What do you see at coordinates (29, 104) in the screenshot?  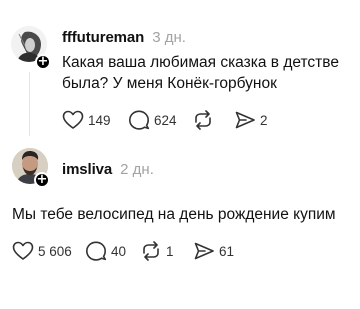 I see `thread-line` at bounding box center [29, 104].